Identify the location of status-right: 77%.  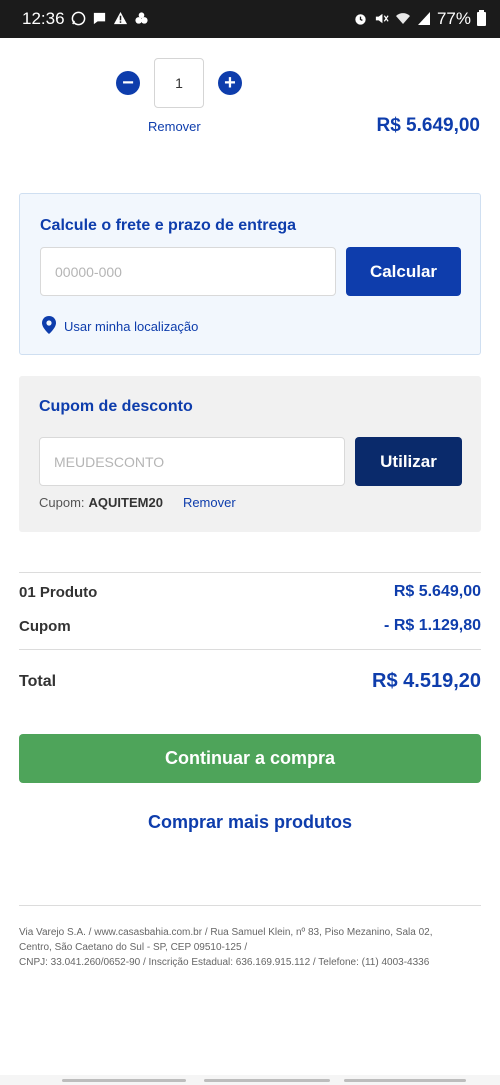
(419, 19).